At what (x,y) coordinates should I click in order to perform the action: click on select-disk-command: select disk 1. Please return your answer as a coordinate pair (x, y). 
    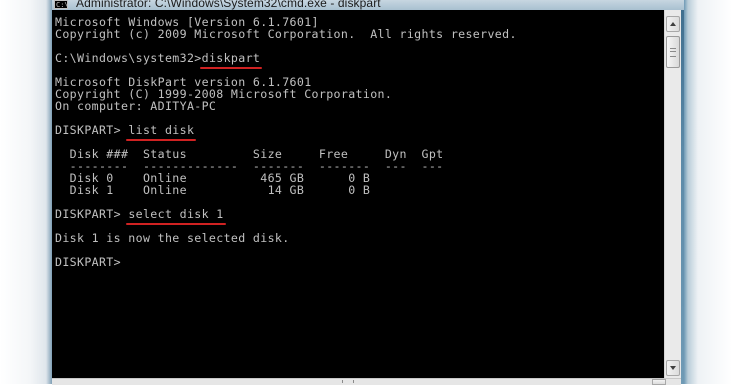
    Looking at the image, I should click on (176, 214).